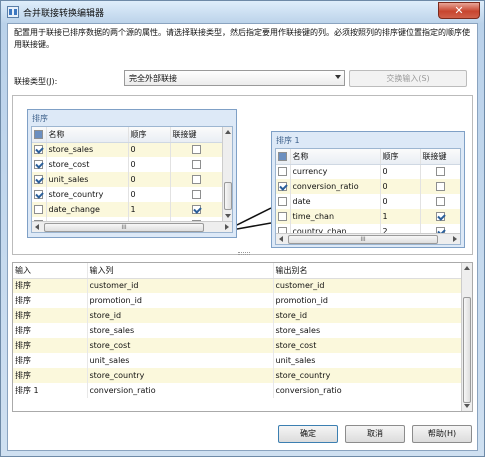 The width and height of the screenshot is (485, 457). I want to click on help-label: 帮助(H), so click(442, 433).